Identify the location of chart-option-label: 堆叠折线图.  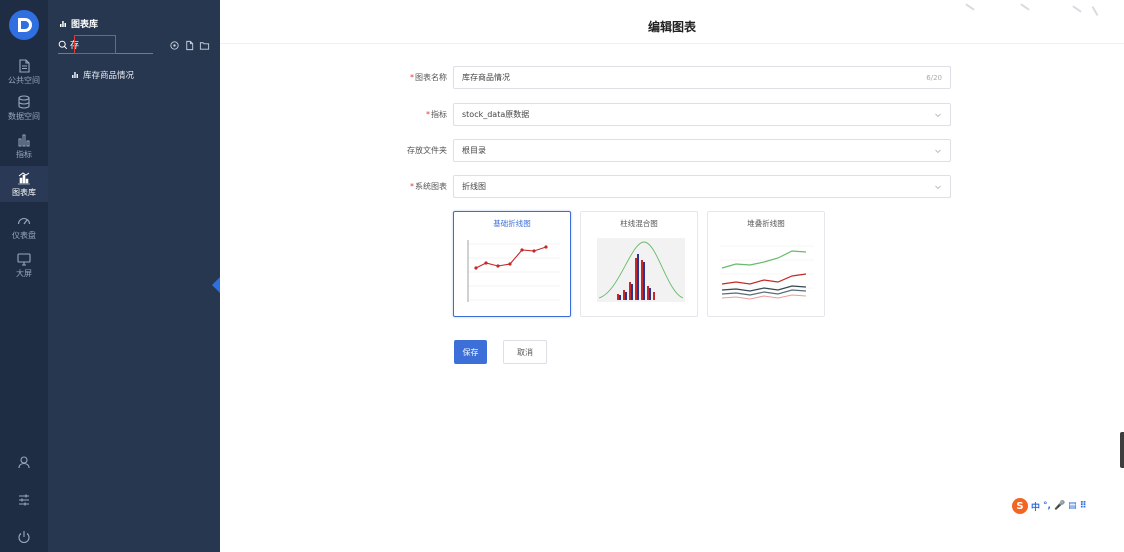
(766, 223).